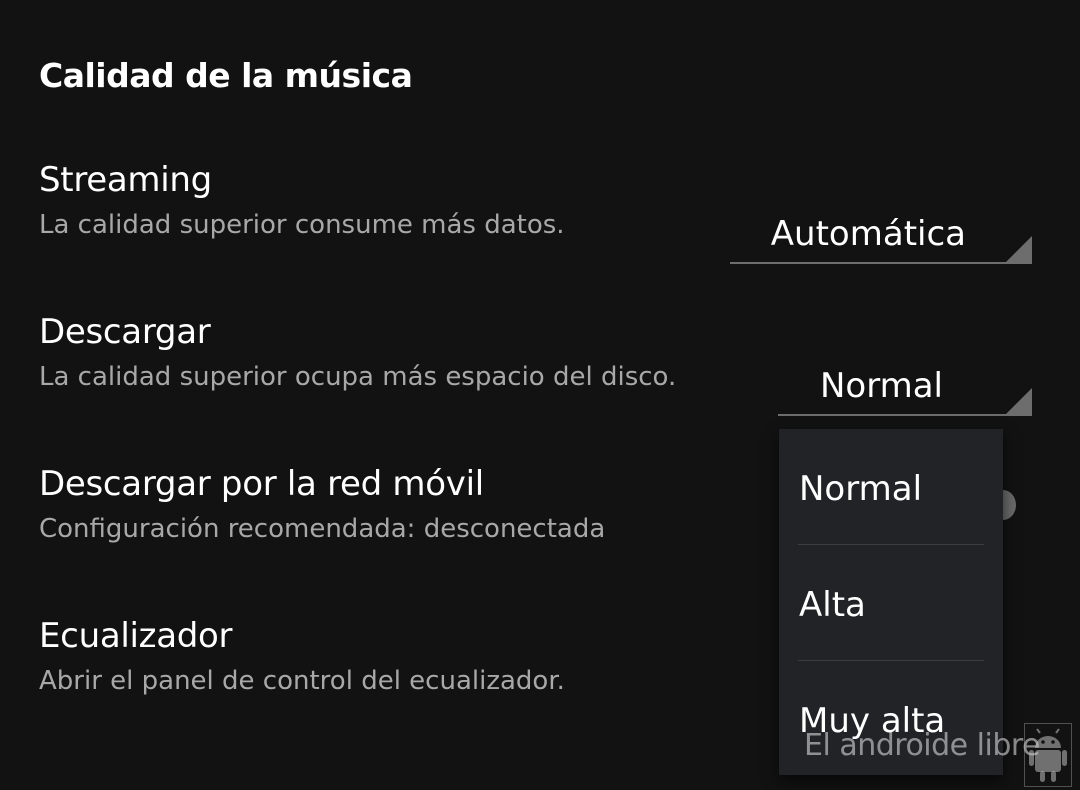 The height and width of the screenshot is (790, 1080). Describe the element at coordinates (832, 605) in the screenshot. I see `dropdown-option-label: Alta` at that location.